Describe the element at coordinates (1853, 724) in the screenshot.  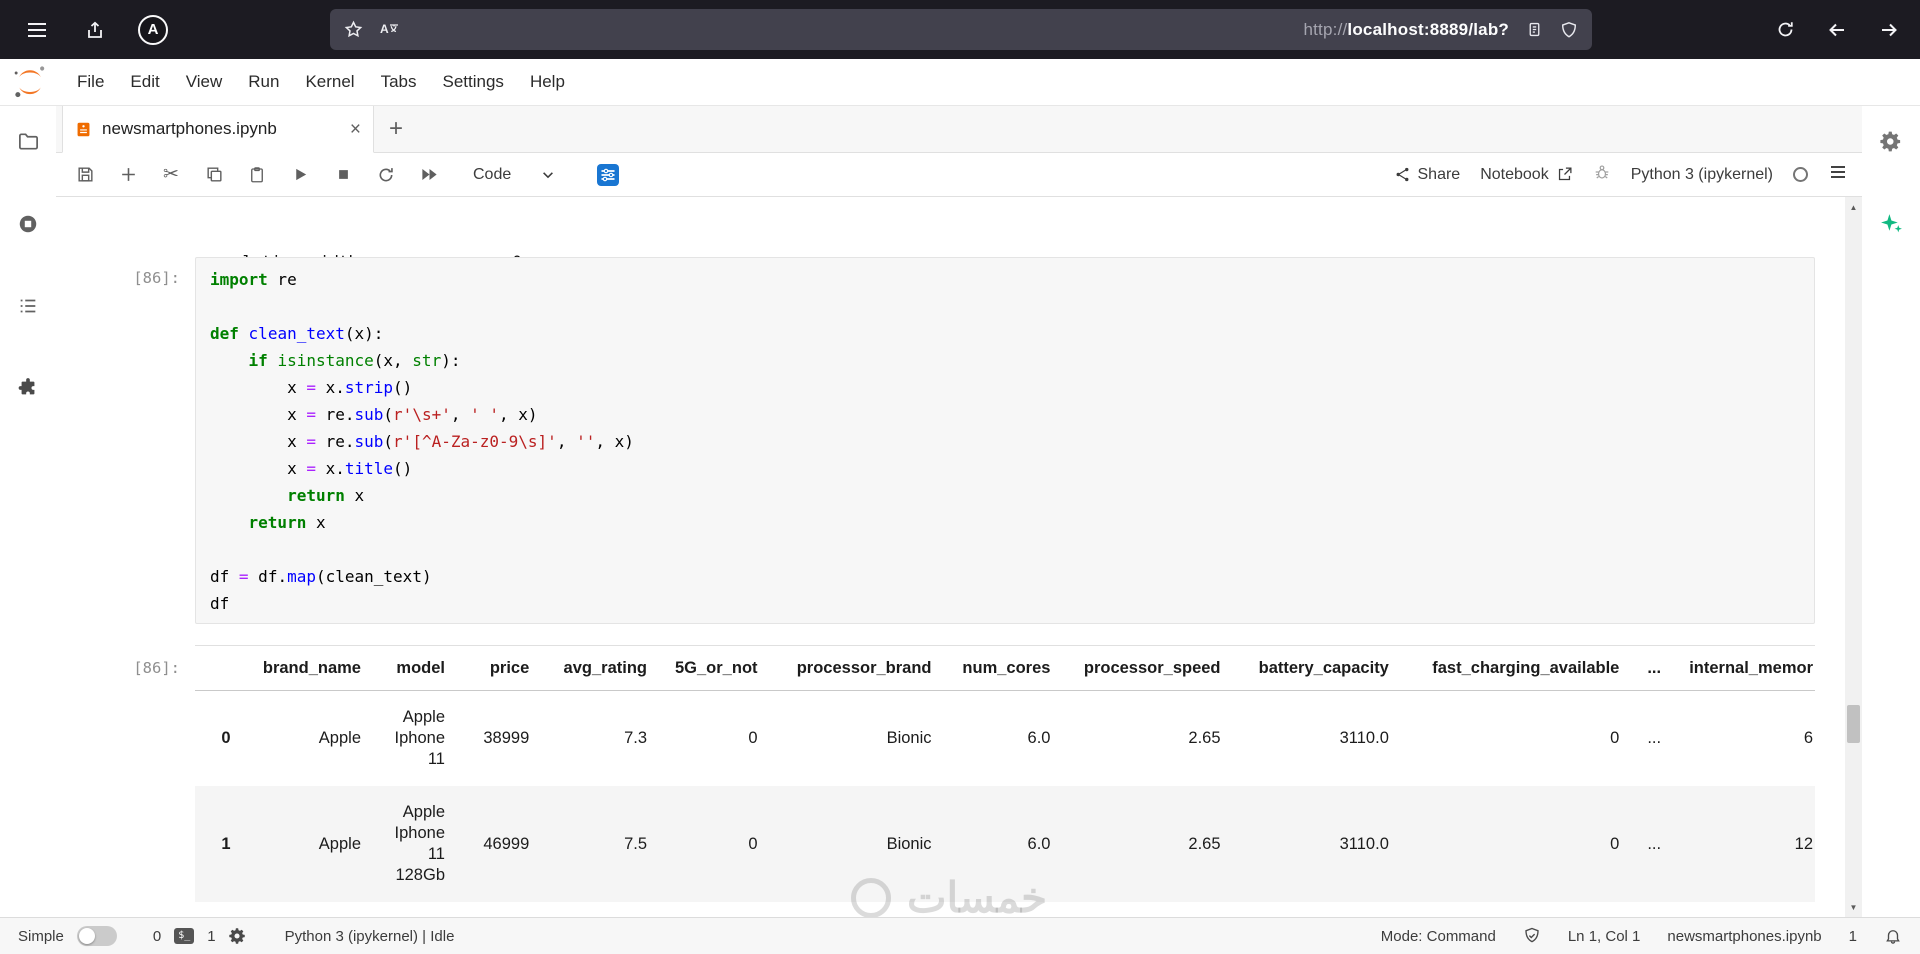
I see `scrollbar-thumb` at that location.